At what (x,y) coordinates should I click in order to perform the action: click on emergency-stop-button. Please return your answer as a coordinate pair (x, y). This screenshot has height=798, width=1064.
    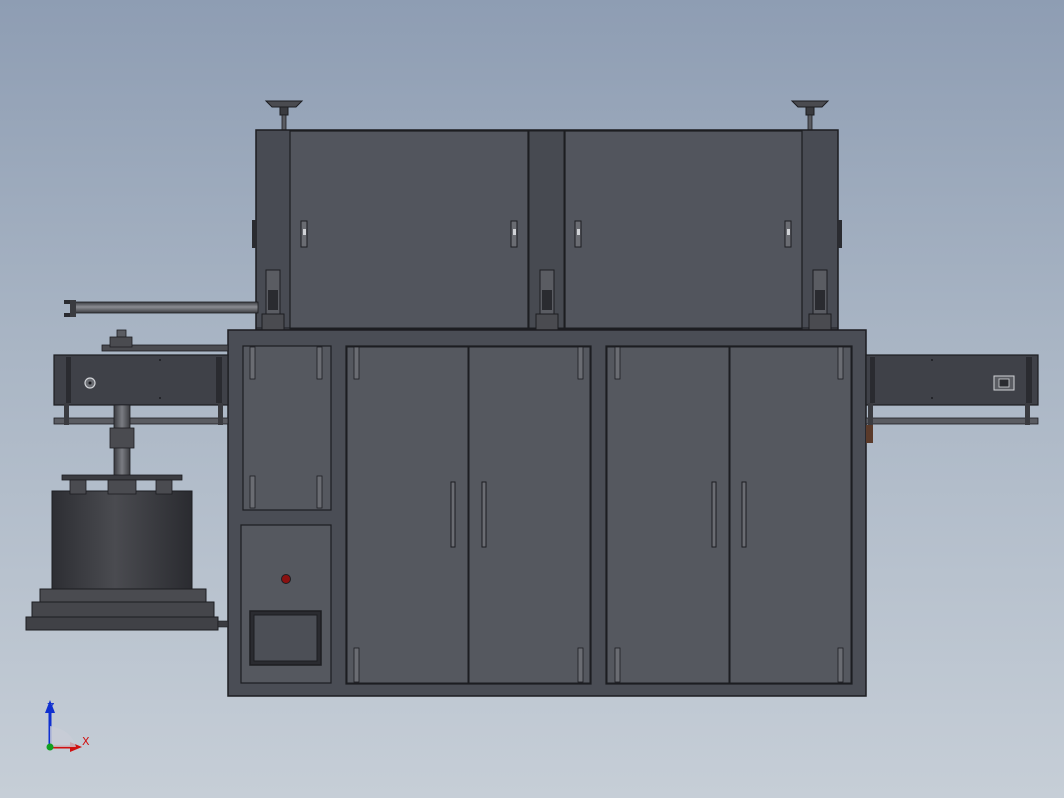
    Looking at the image, I should click on (286, 579).